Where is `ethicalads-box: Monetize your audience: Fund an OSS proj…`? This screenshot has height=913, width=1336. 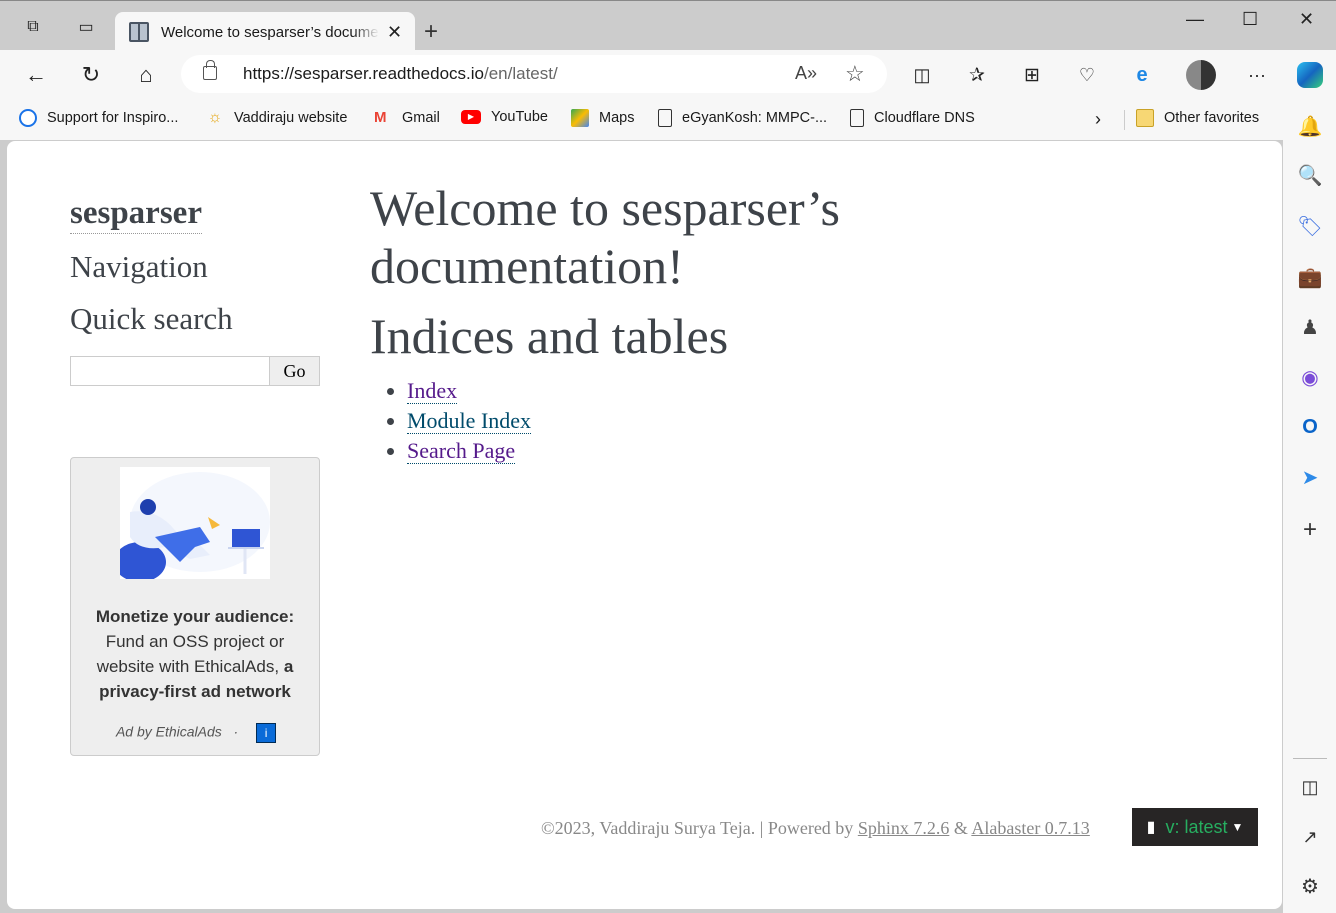 ethicalads-box: Monetize your audience: Fund an OSS proj… is located at coordinates (195, 606).